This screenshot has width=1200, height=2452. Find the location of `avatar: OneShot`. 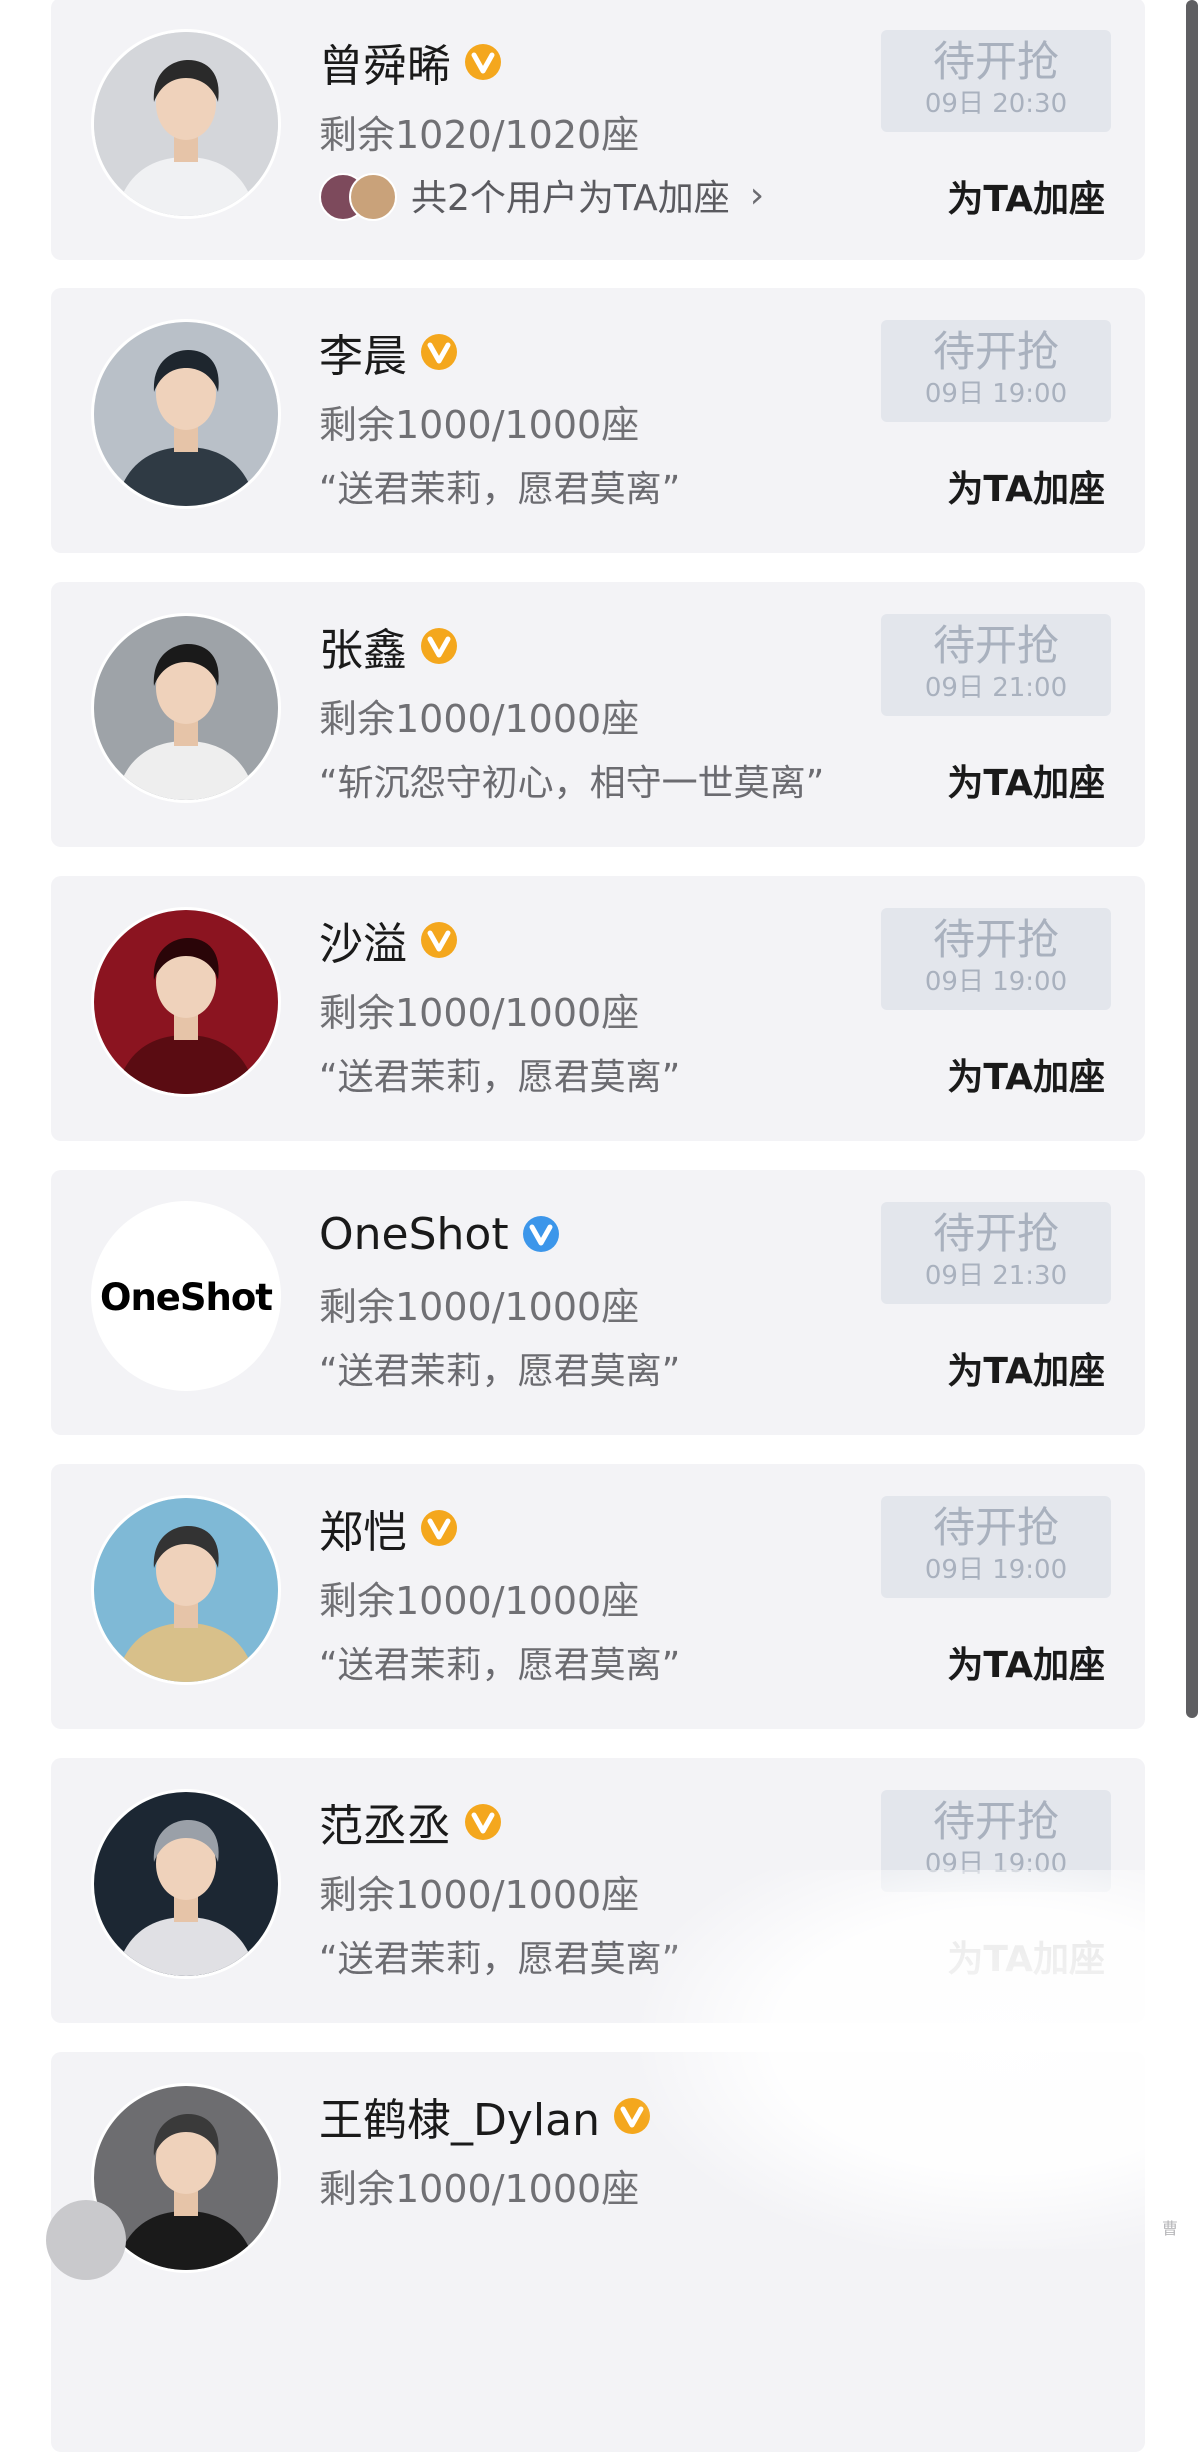

avatar: OneShot is located at coordinates (186, 1296).